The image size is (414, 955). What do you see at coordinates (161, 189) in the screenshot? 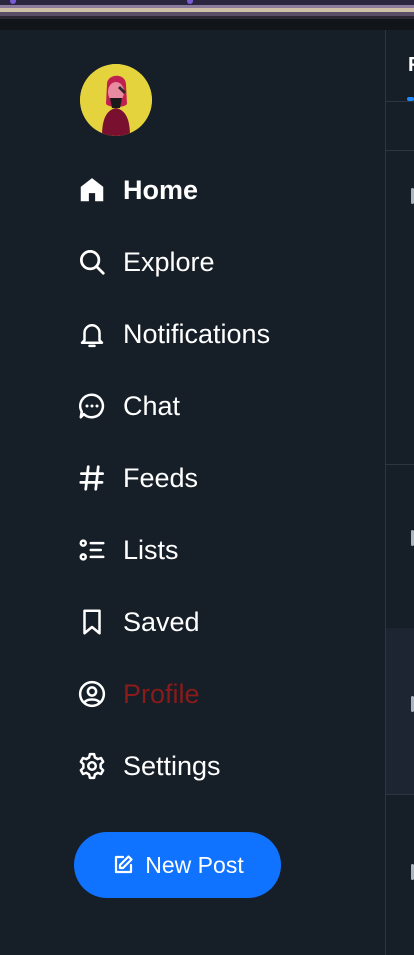
I see `nav-label-home: Home` at bounding box center [161, 189].